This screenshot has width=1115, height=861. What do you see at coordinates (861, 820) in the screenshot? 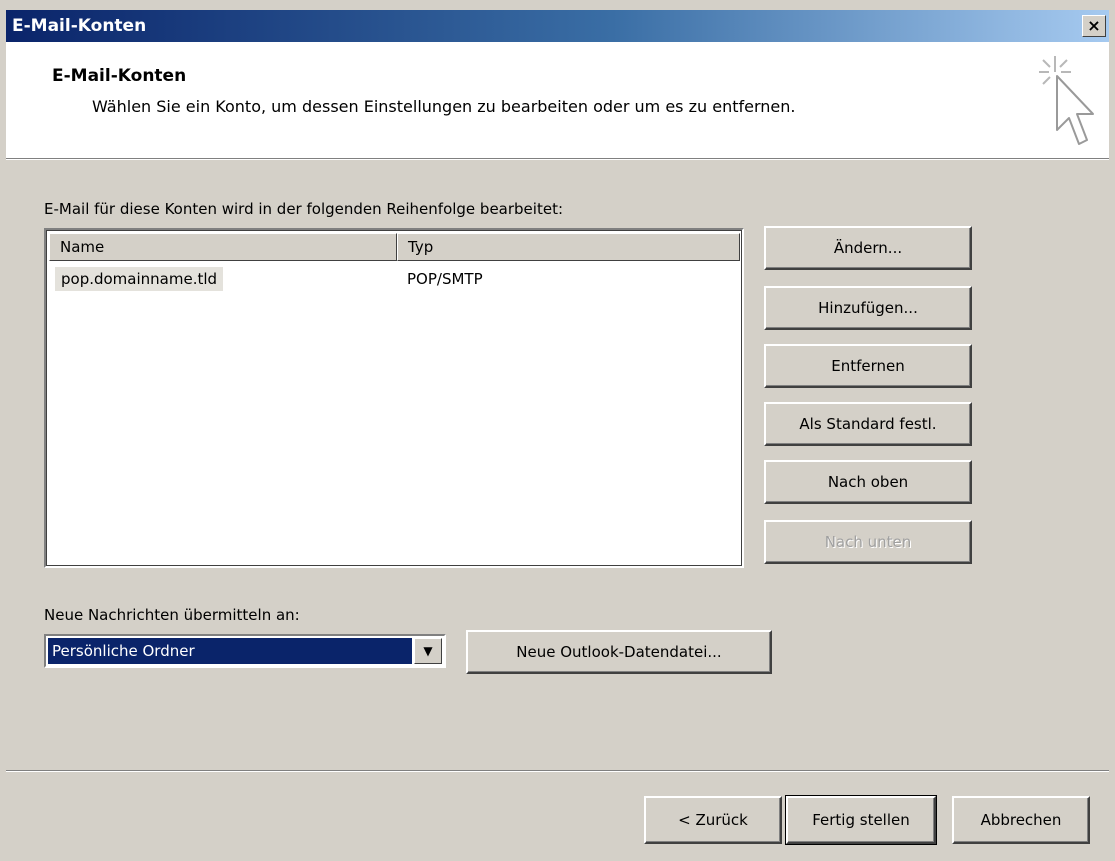
I see `finish-button: Fertig stellen` at bounding box center [861, 820].